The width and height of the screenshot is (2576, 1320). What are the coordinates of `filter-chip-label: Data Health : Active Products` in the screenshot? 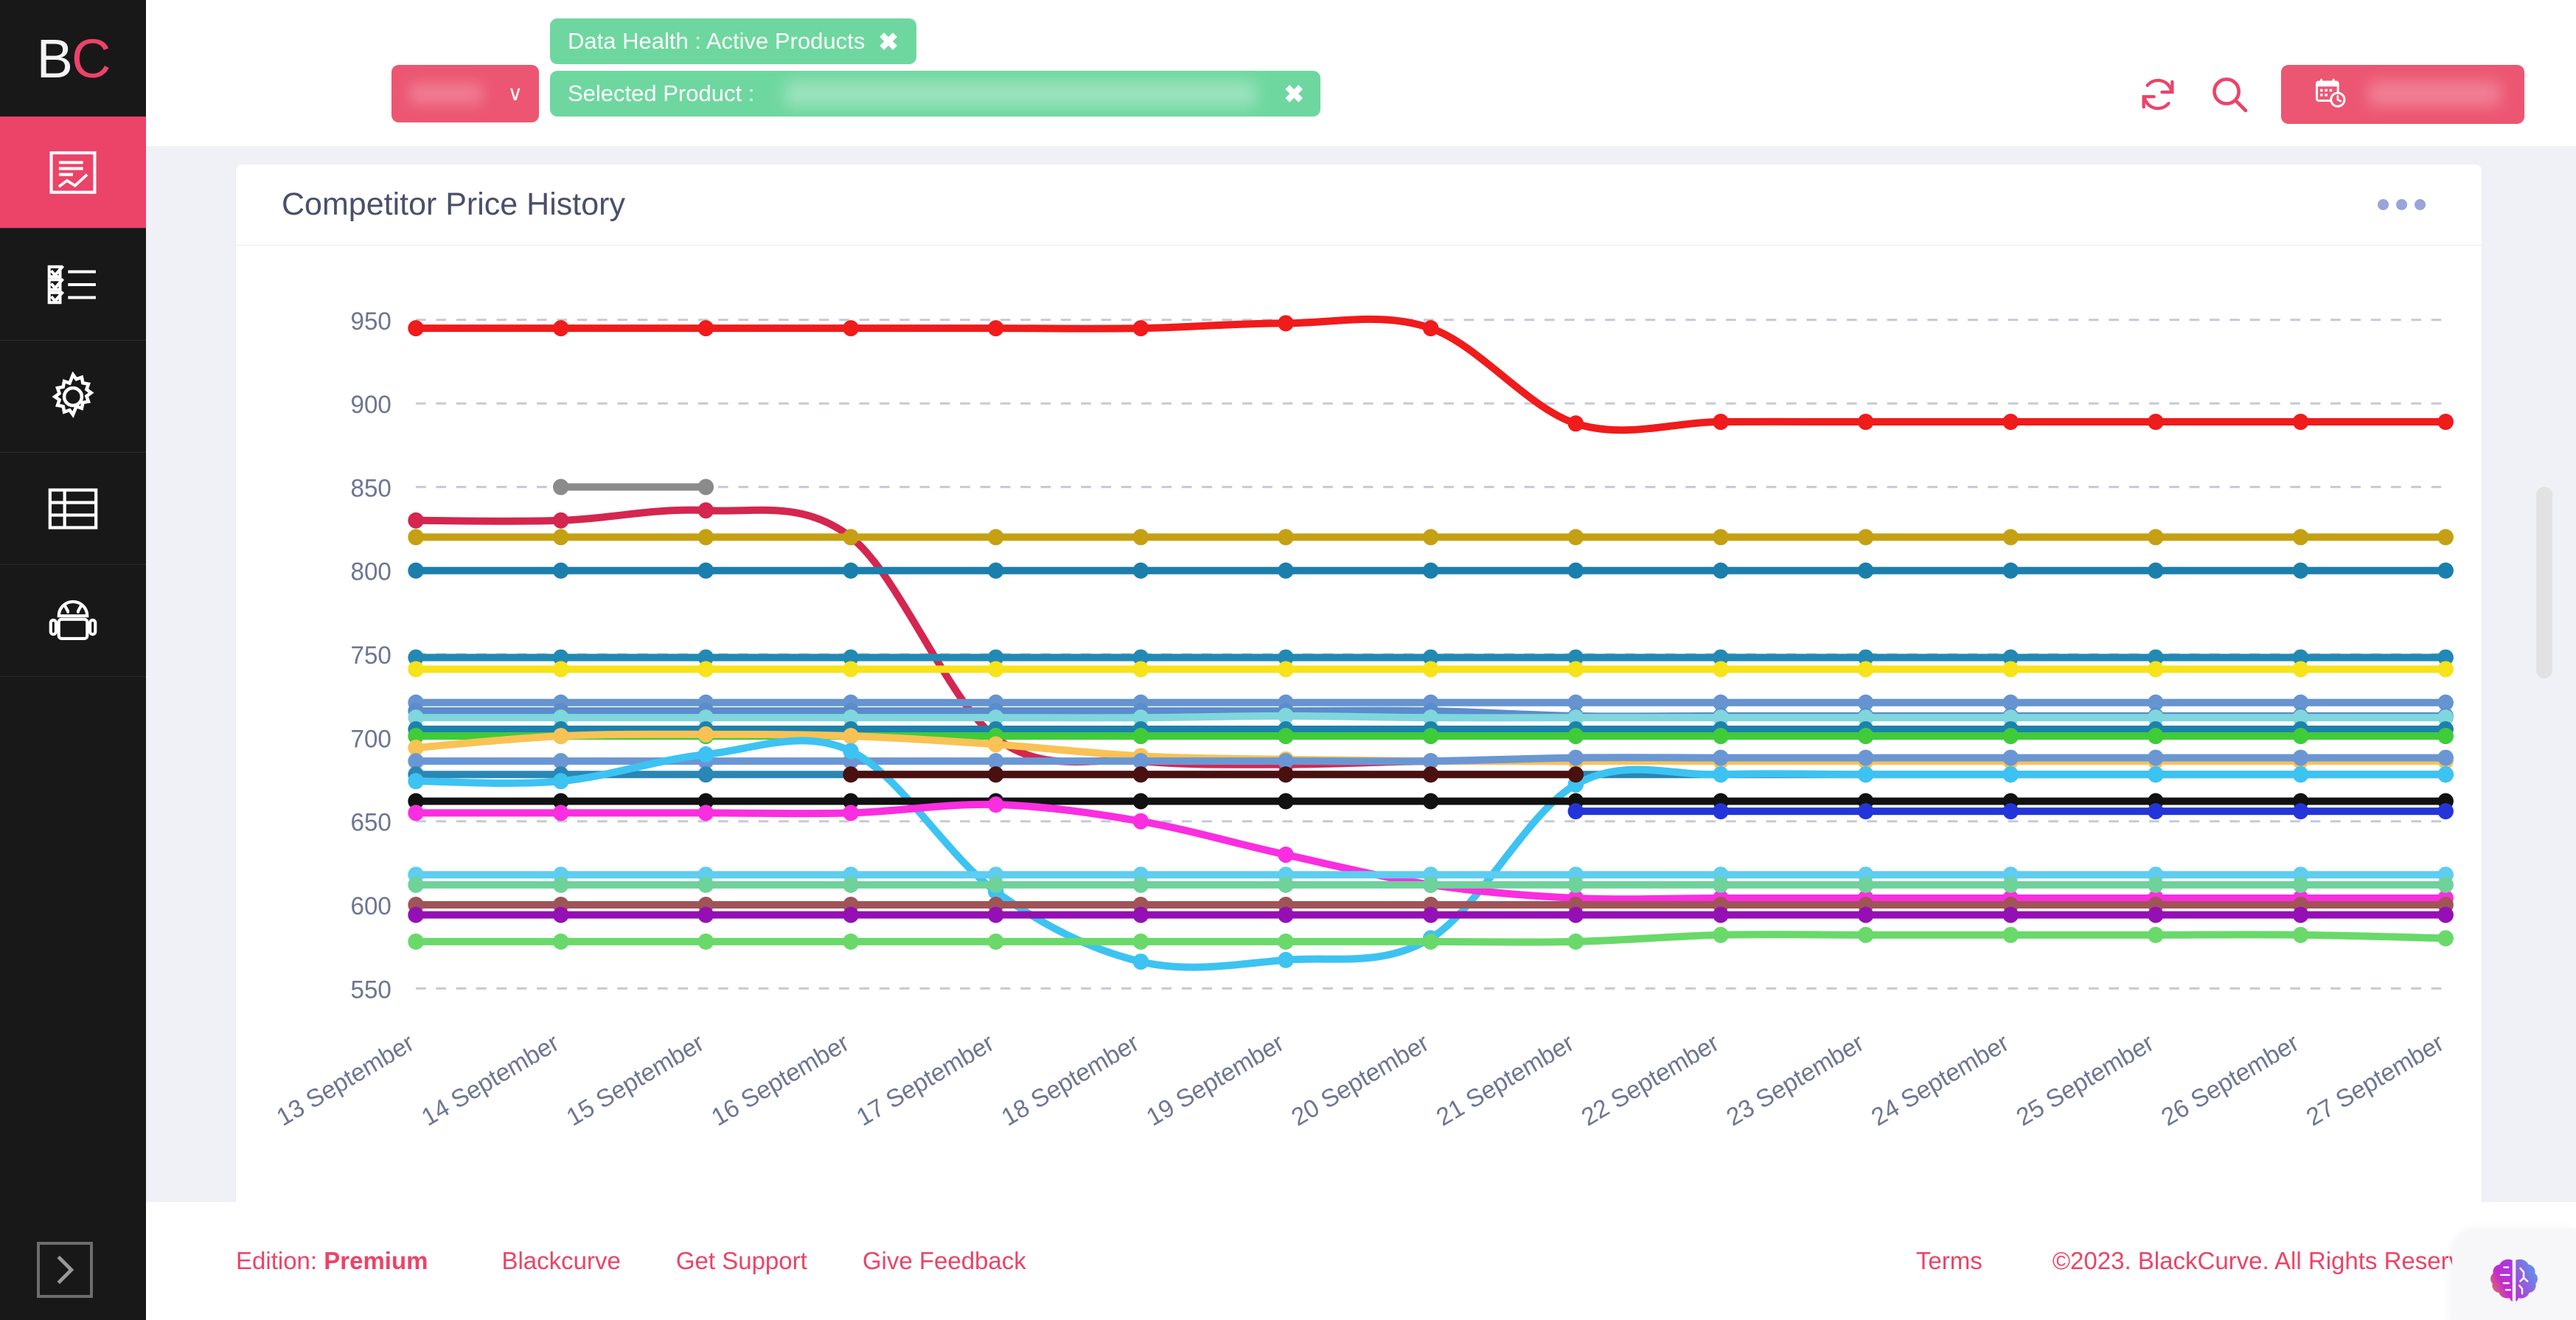 It's located at (717, 41).